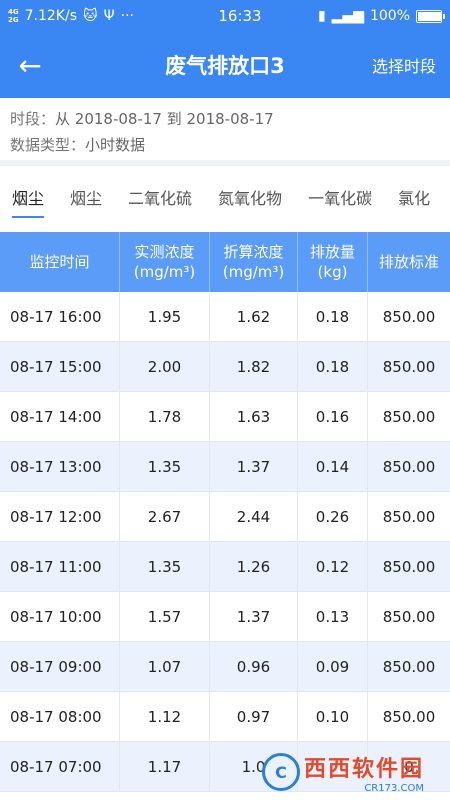 This screenshot has height=800, width=450. What do you see at coordinates (127, 16) in the screenshot?
I see `more-dots-icon: ···` at bounding box center [127, 16].